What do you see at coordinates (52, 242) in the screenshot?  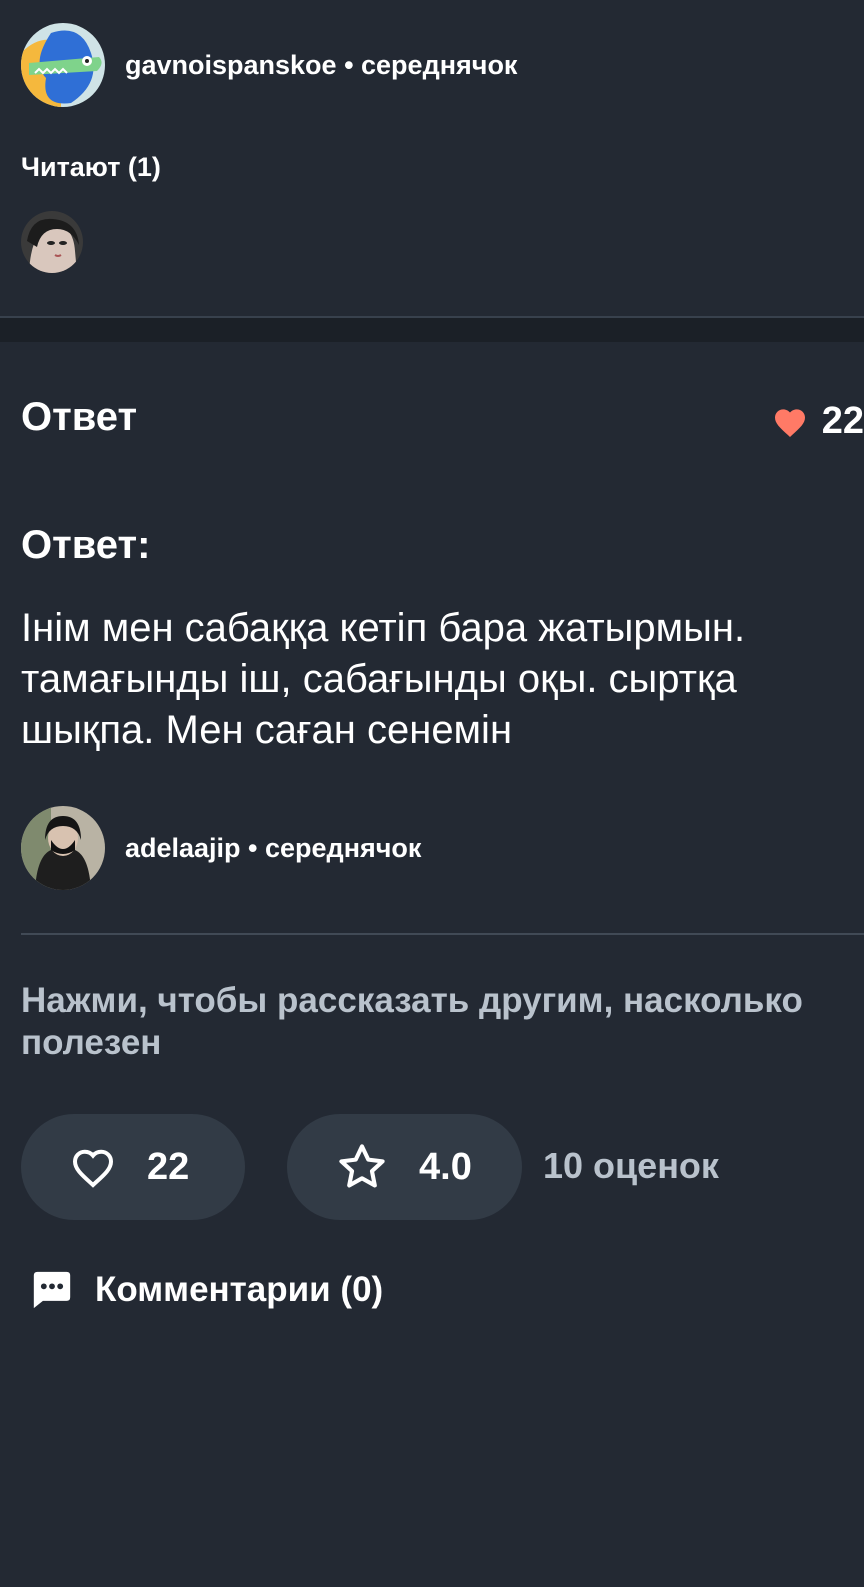 I see `reader-avatar` at bounding box center [52, 242].